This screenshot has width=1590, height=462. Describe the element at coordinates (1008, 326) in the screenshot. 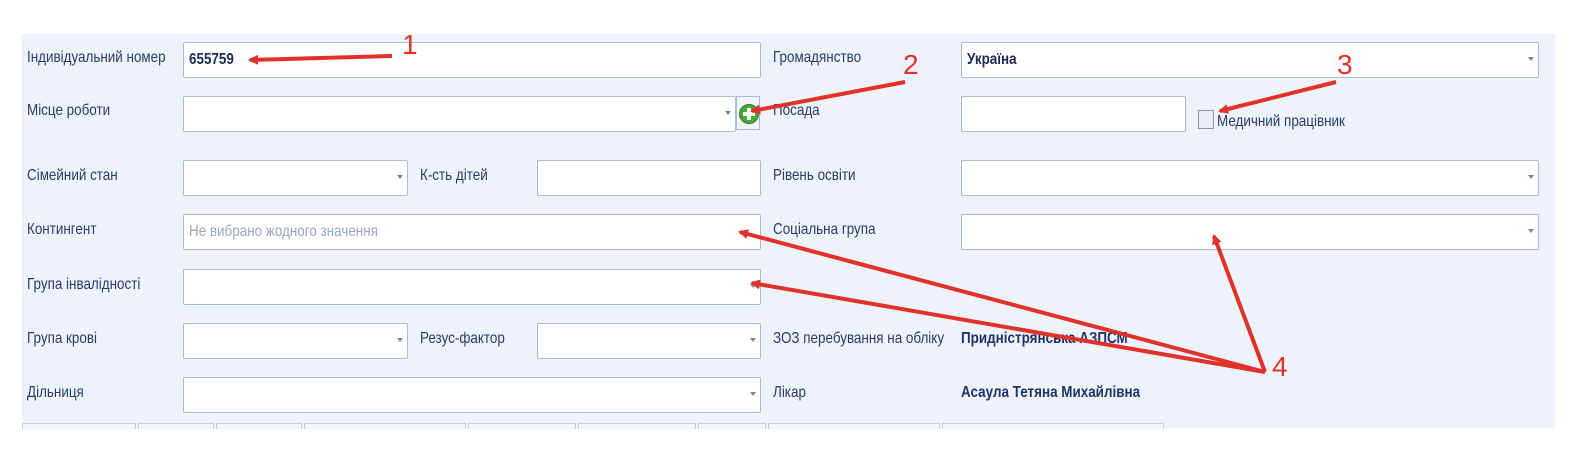

I see `arrow-4b` at that location.